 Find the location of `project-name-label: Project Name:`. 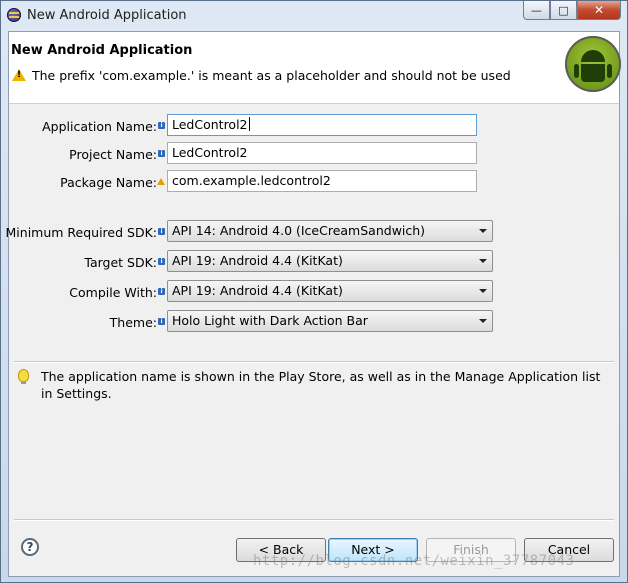

project-name-label: Project Name: is located at coordinates (113, 154).